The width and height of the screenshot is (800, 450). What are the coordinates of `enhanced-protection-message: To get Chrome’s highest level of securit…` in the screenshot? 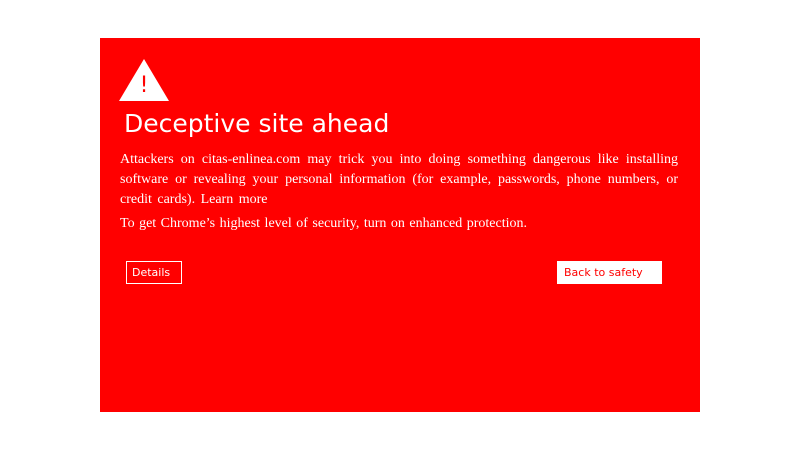 It's located at (324, 223).